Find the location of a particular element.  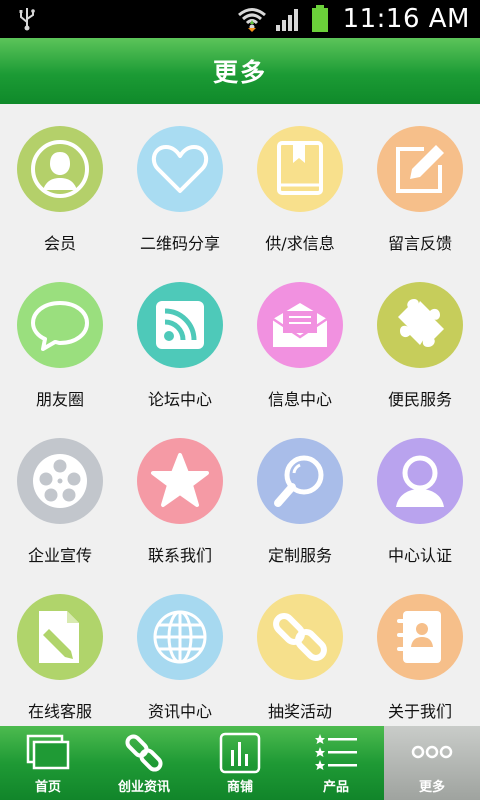

user-icon is located at coordinates (60, 169).